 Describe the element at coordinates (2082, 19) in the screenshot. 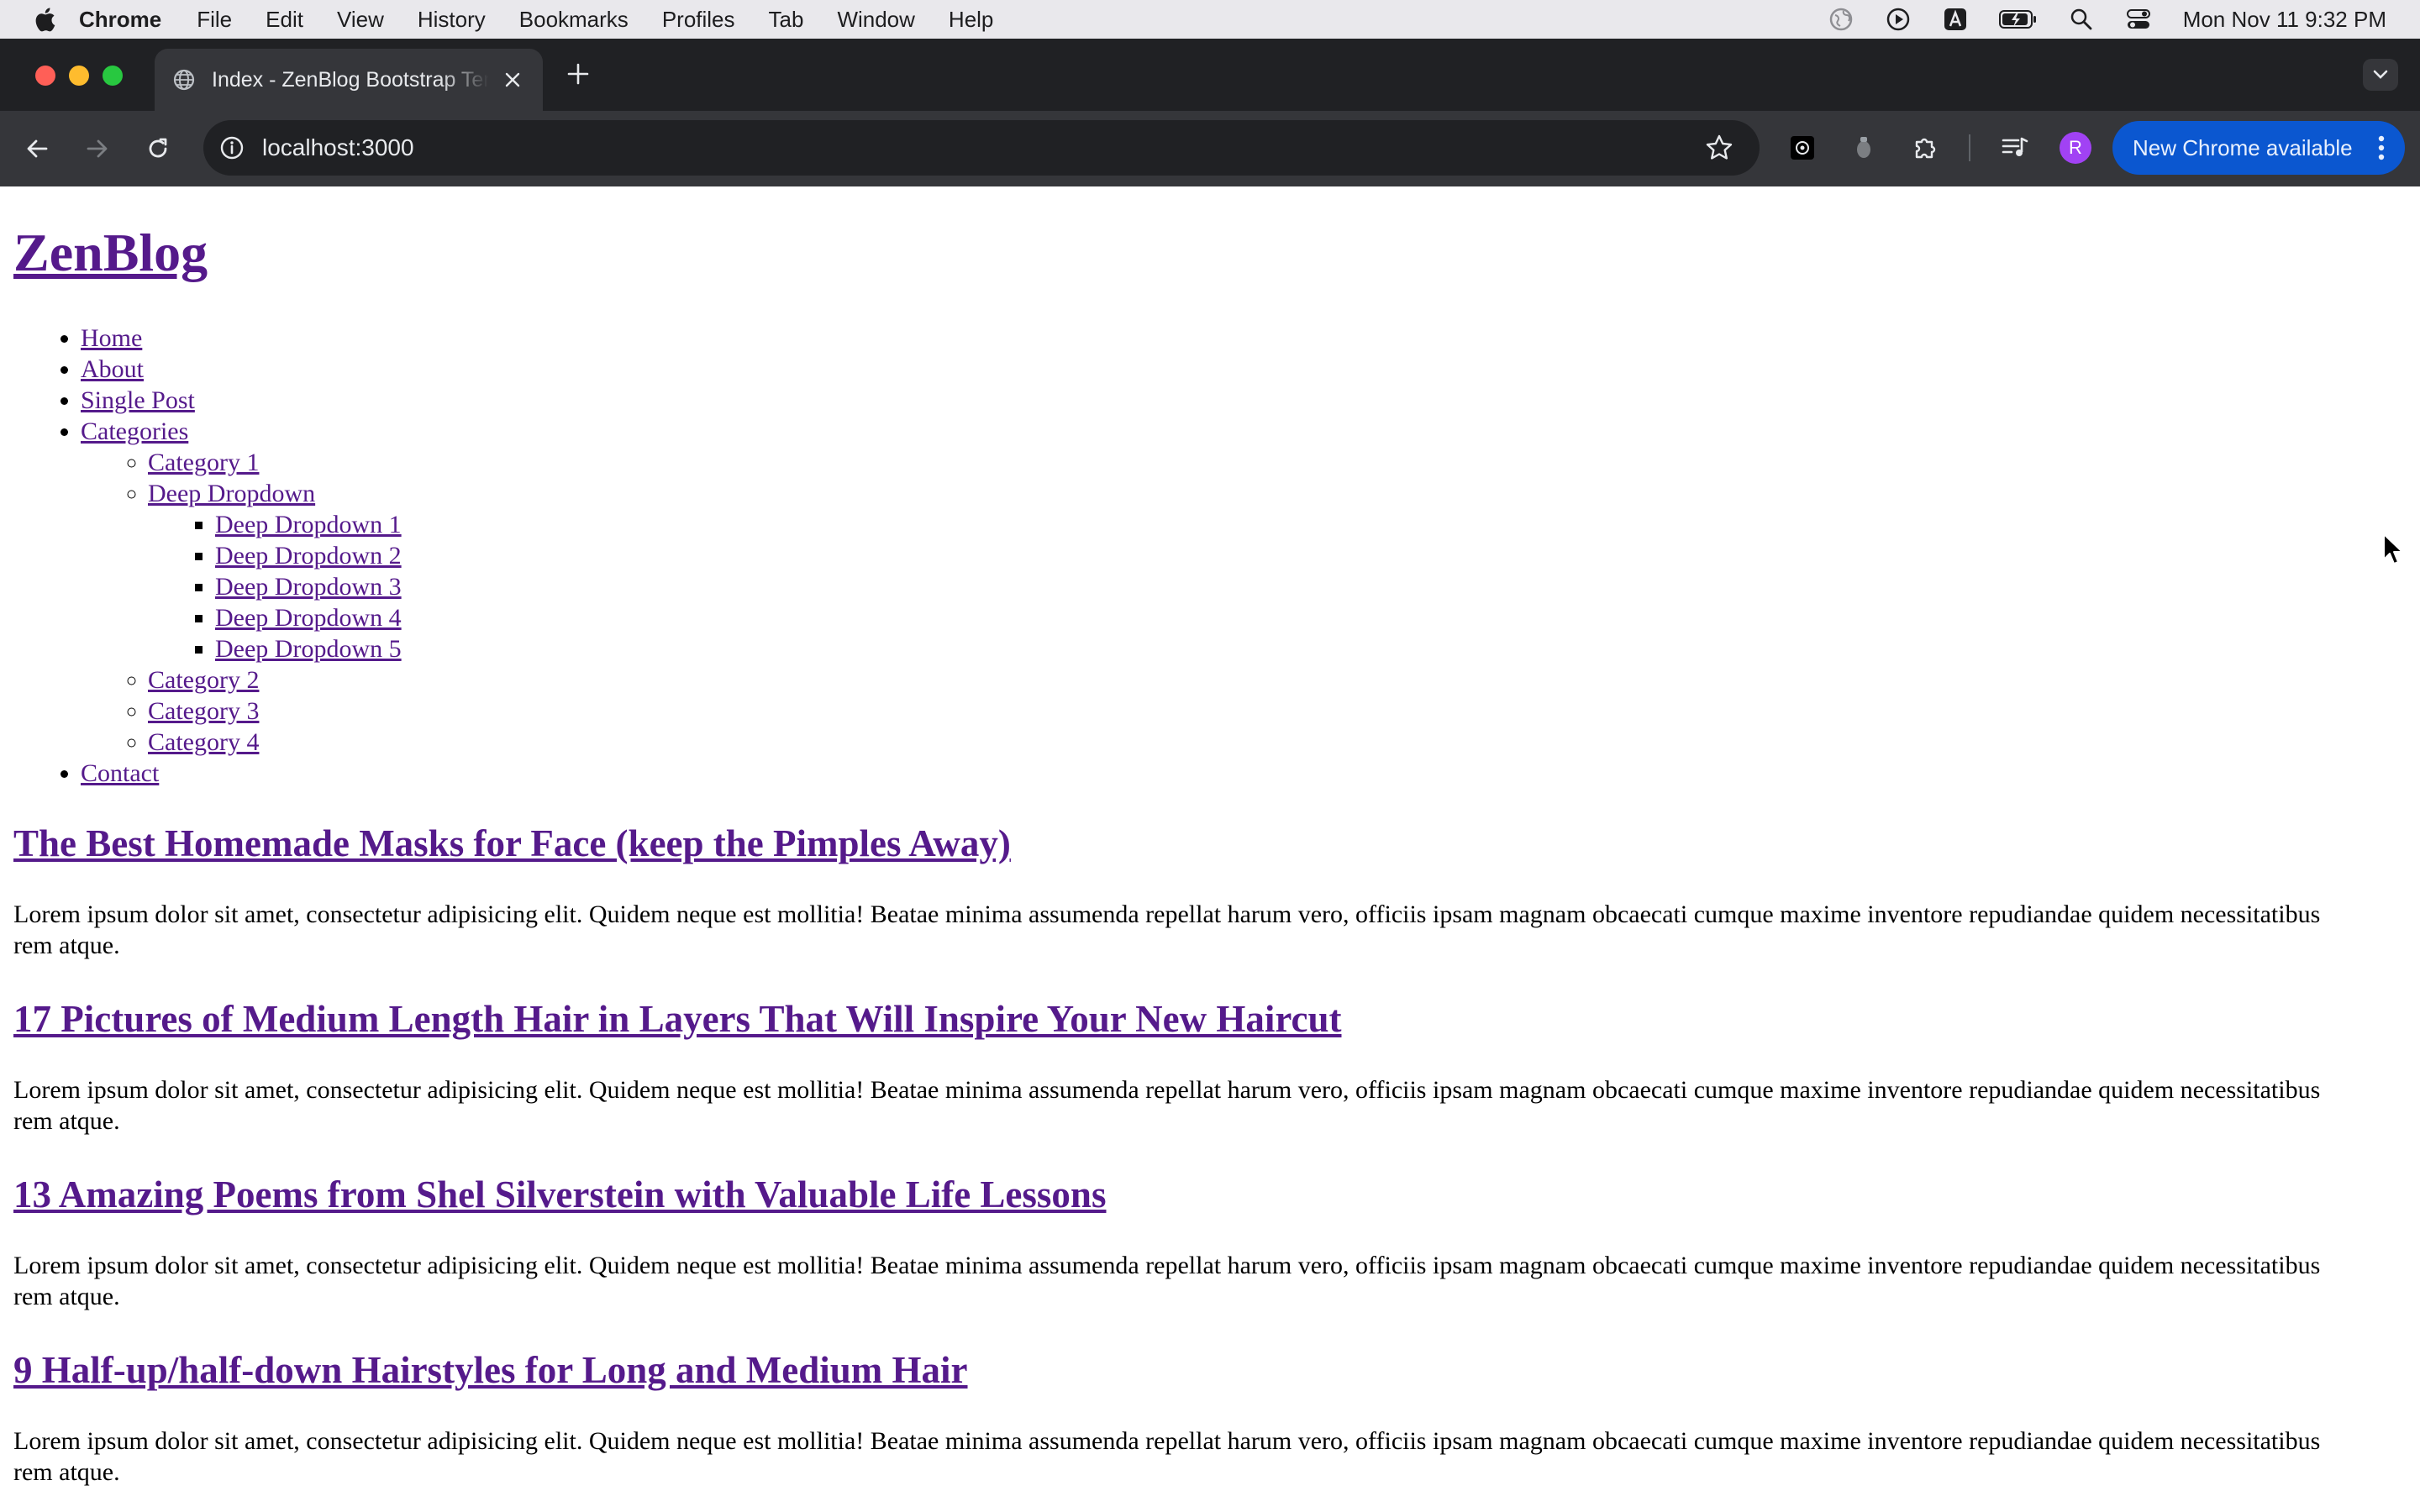

I see `spotlight-search-icon` at that location.